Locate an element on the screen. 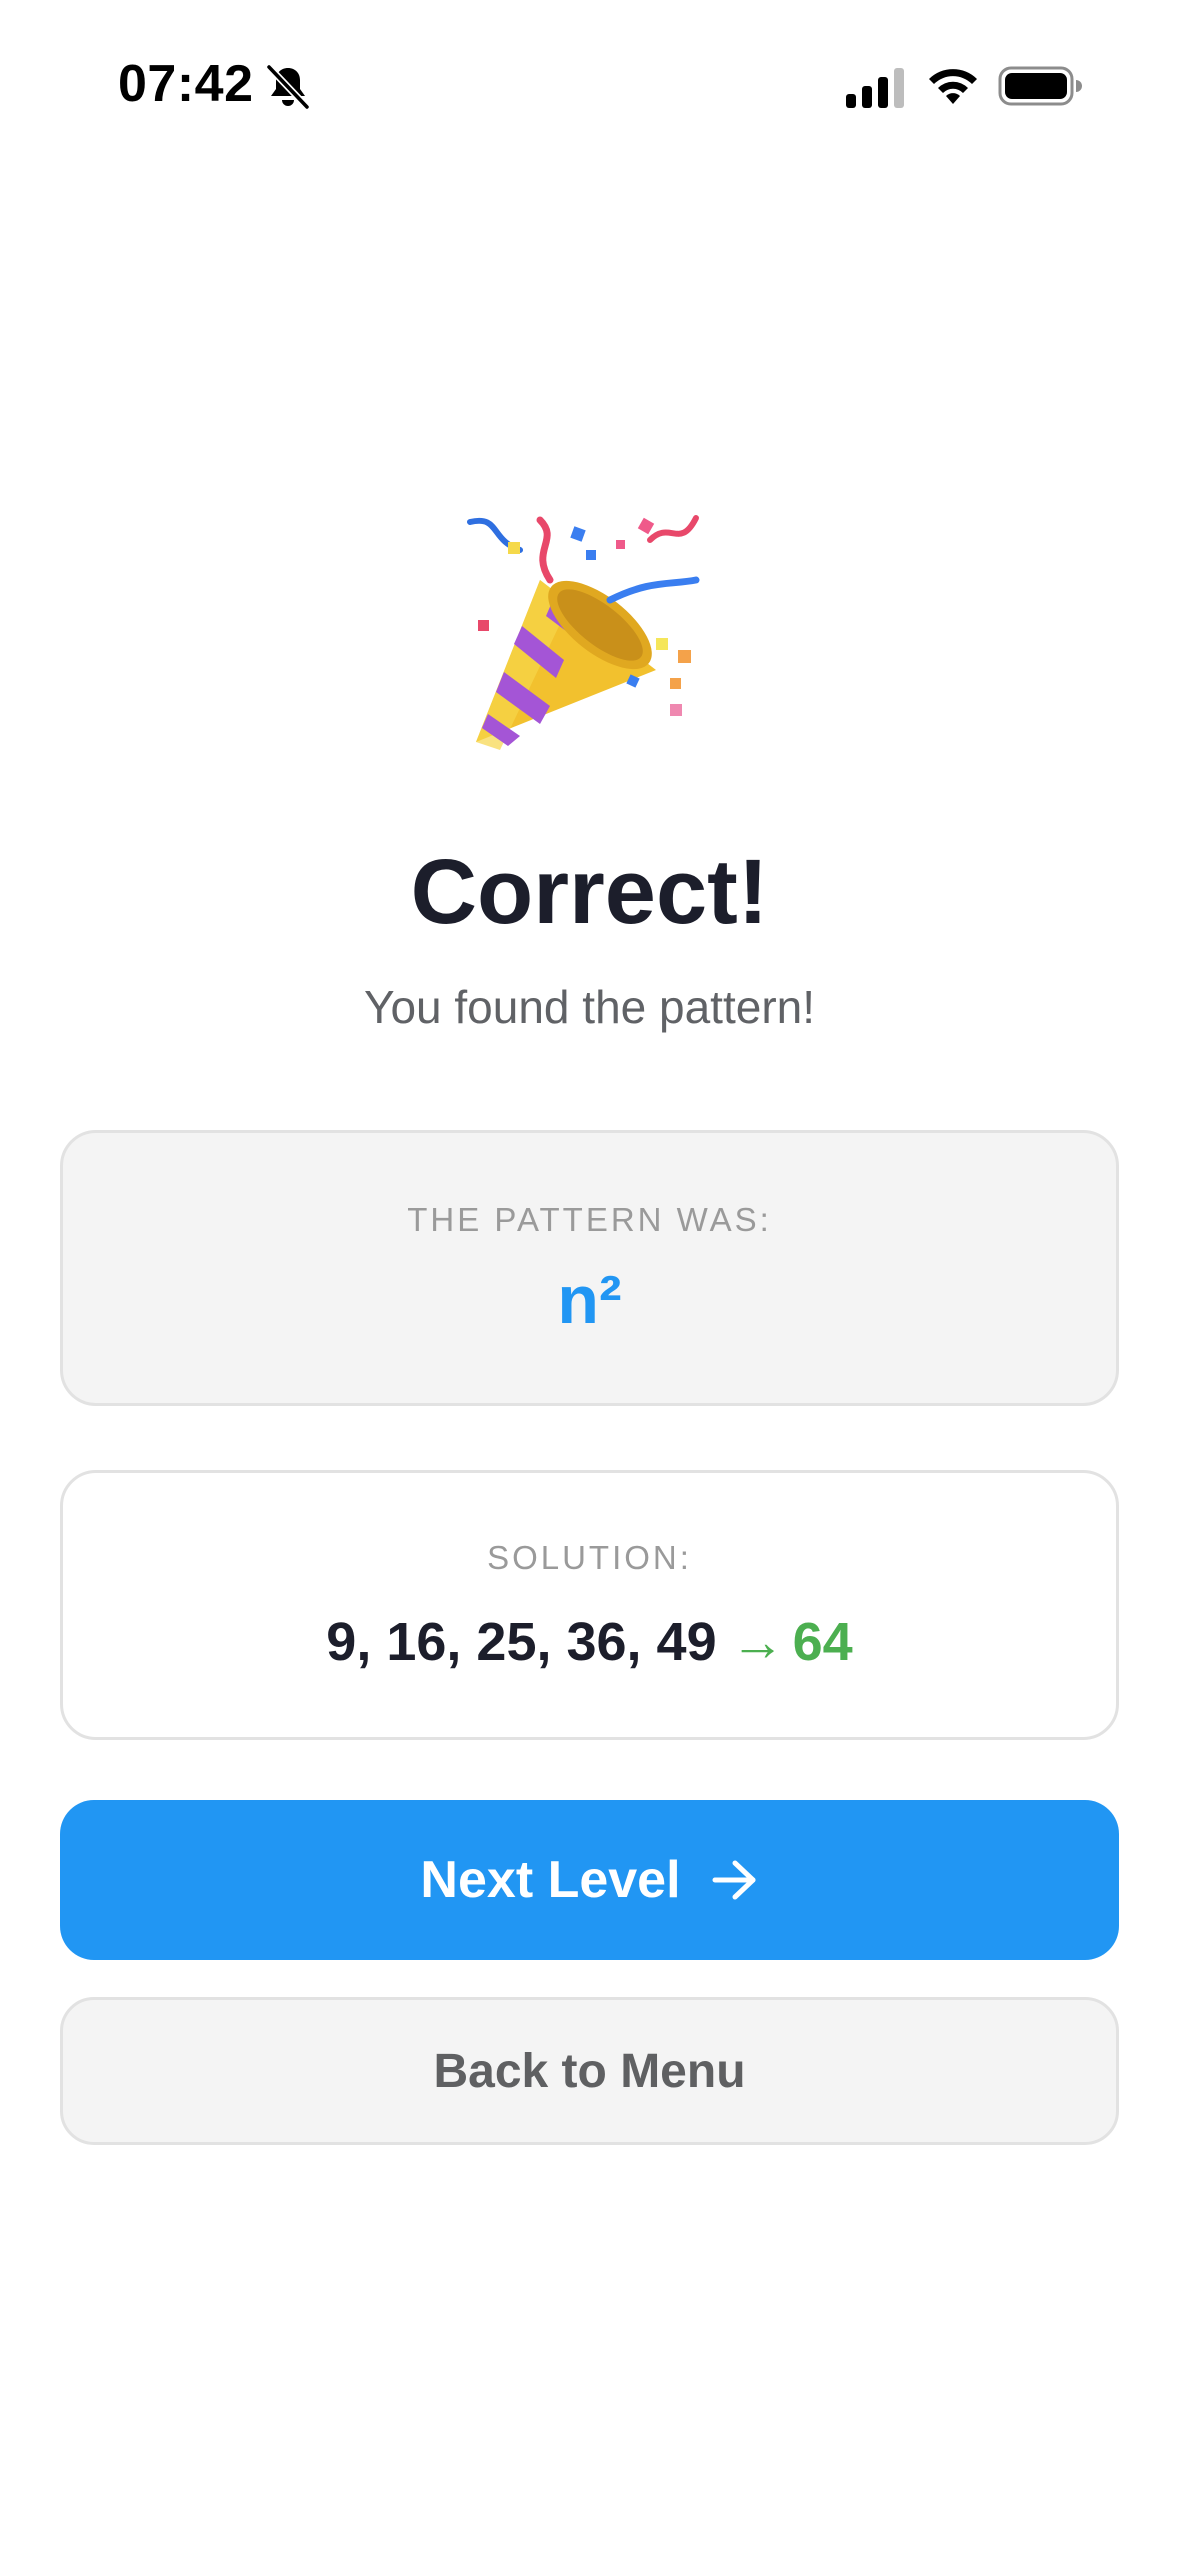 The height and width of the screenshot is (2556, 1179). solution-answer: 64 is located at coordinates (822, 1642).